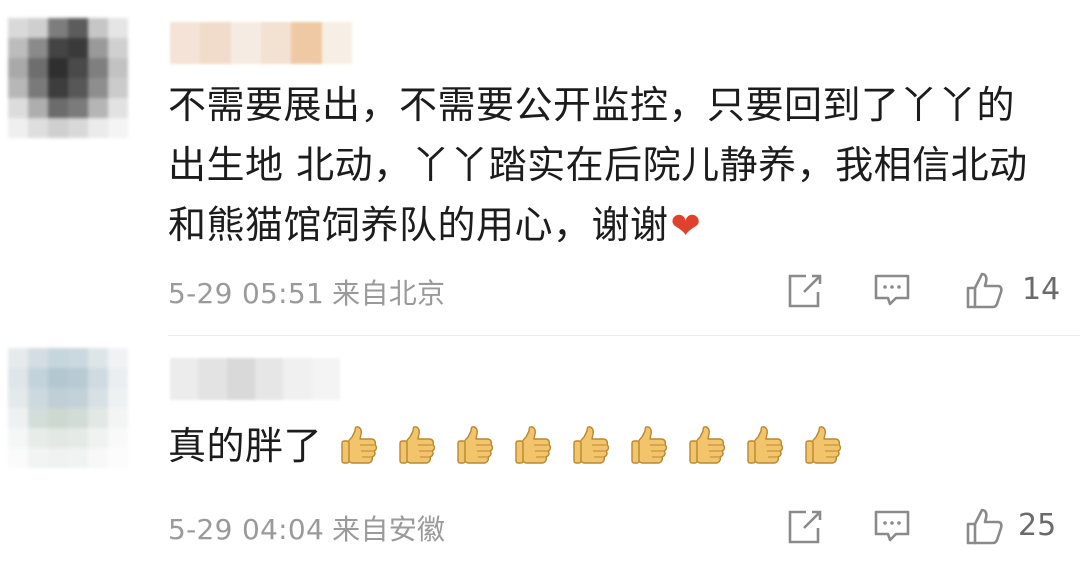  Describe the element at coordinates (389, 529) in the screenshot. I see `comment-location: 来自安徽` at that location.